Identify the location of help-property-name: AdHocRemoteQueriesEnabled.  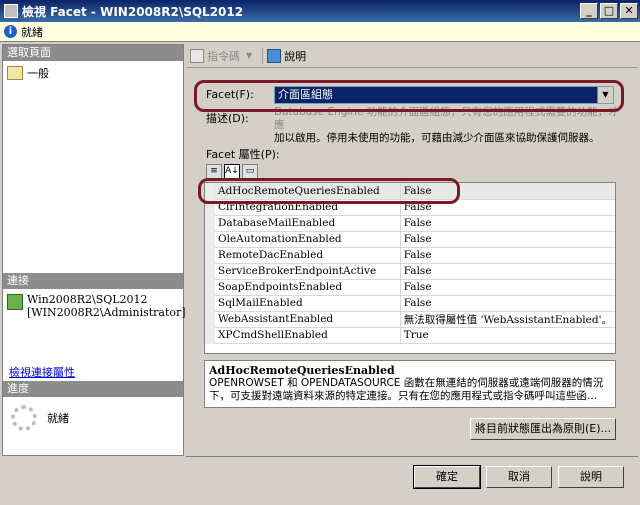
(302, 370).